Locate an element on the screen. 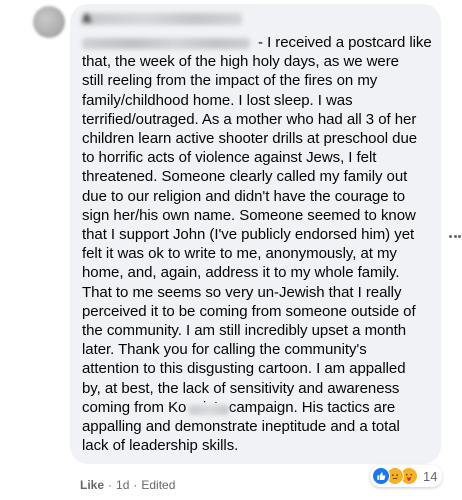  reactions-summary: 14 is located at coordinates (406, 476).